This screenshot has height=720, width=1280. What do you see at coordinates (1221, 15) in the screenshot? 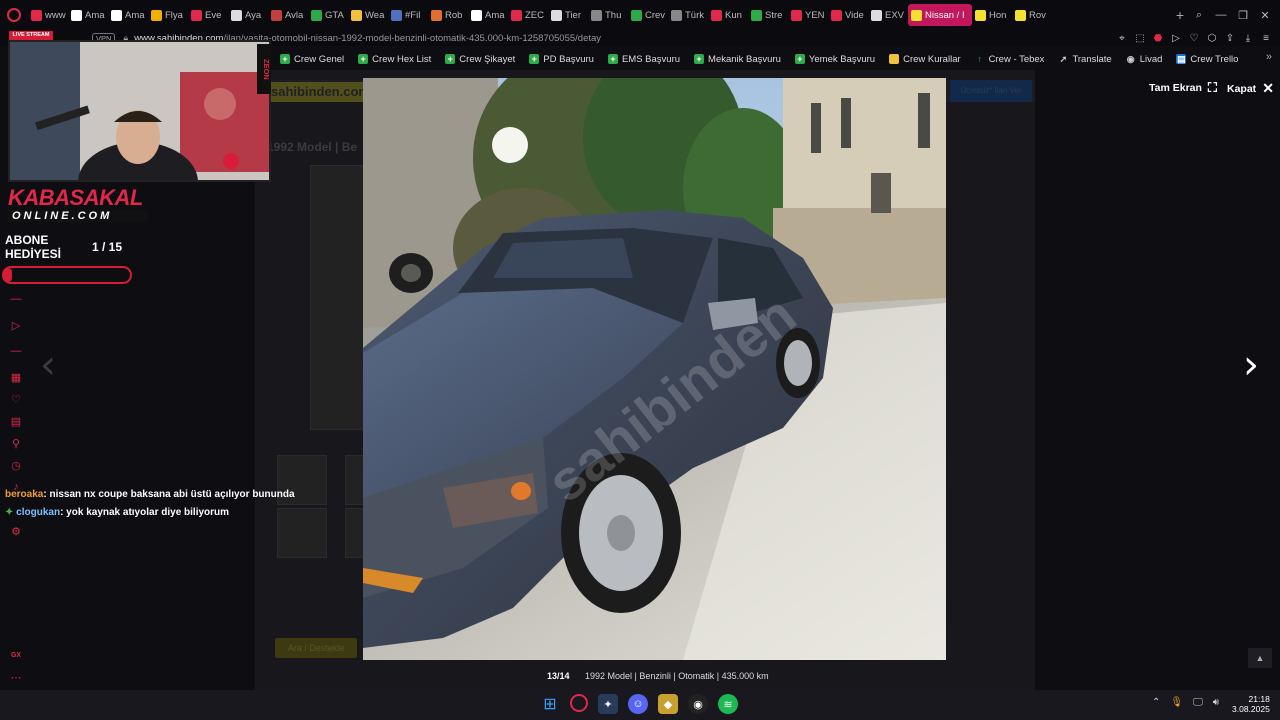
I see `minimize-button: —` at bounding box center [1221, 15].